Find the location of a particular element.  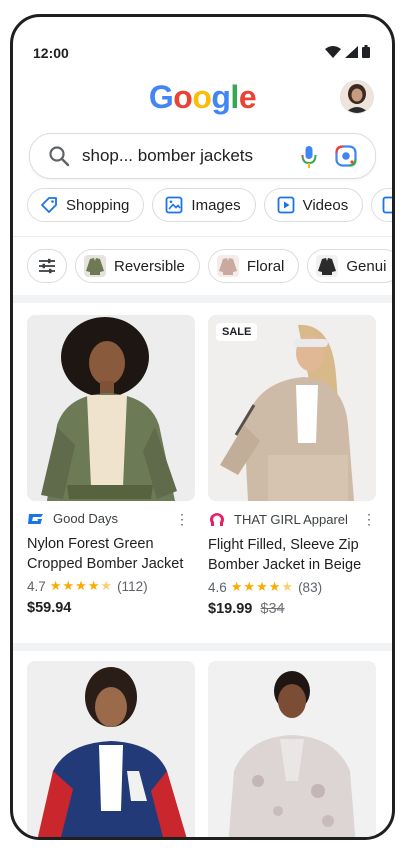

tab-label: Images is located at coordinates (216, 205).